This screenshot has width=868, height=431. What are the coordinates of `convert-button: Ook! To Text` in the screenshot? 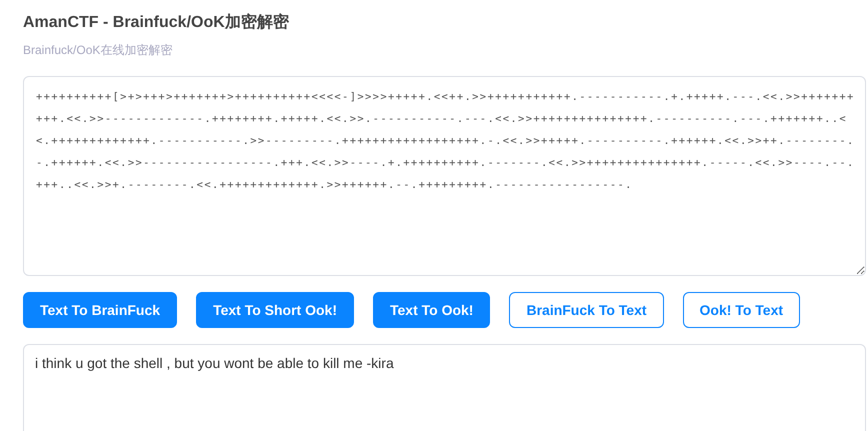 It's located at (741, 310).